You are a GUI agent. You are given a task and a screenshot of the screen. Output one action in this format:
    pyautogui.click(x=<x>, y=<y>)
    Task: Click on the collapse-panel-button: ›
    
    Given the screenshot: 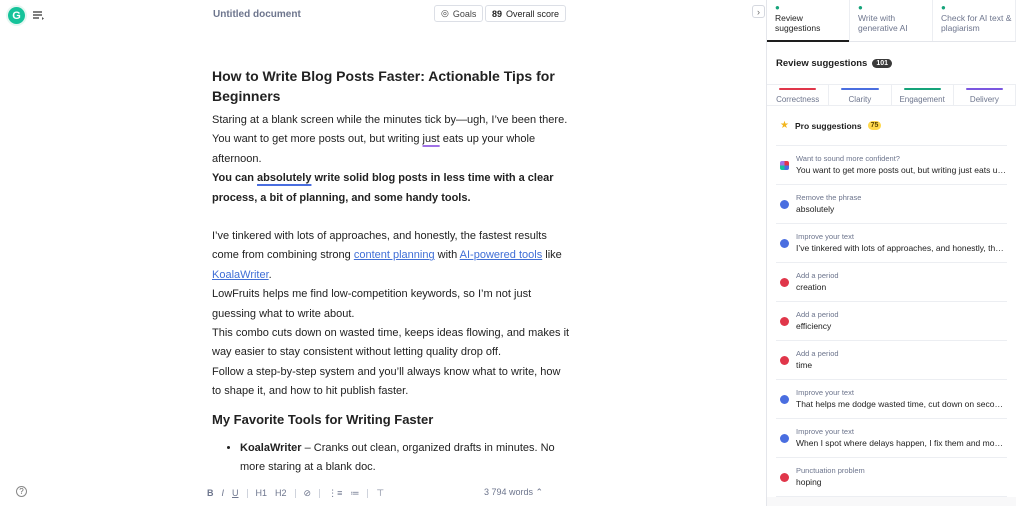 What is the action you would take?
    pyautogui.click(x=758, y=11)
    